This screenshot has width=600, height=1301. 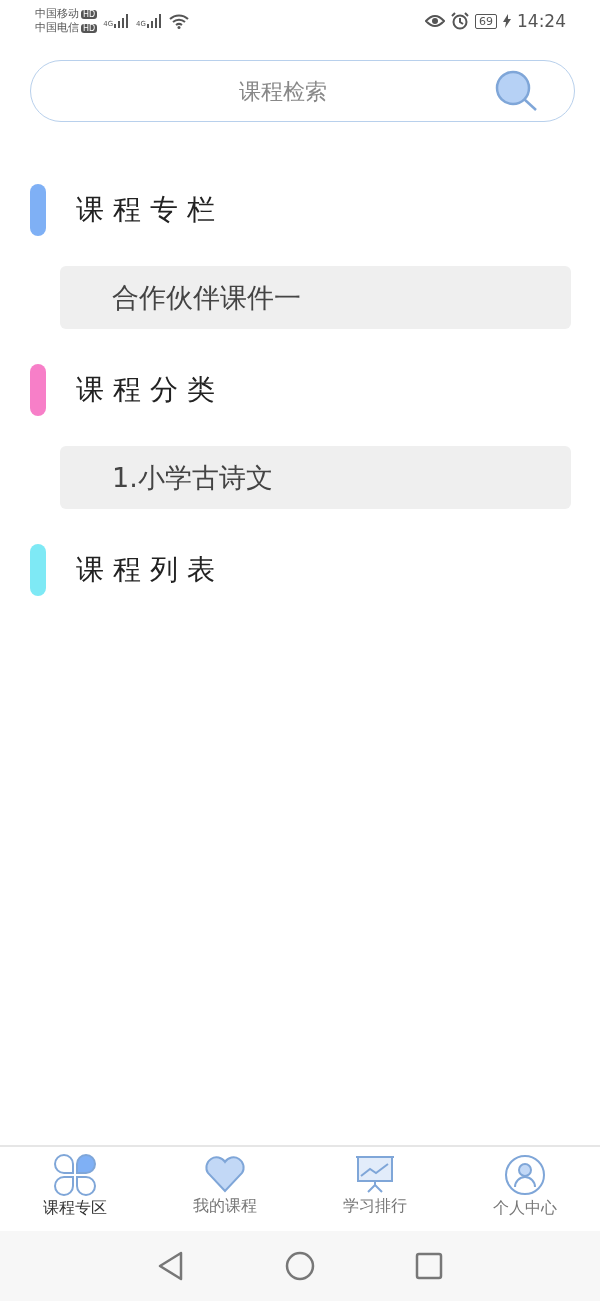 What do you see at coordinates (541, 21) in the screenshot?
I see `clock: 14:24` at bounding box center [541, 21].